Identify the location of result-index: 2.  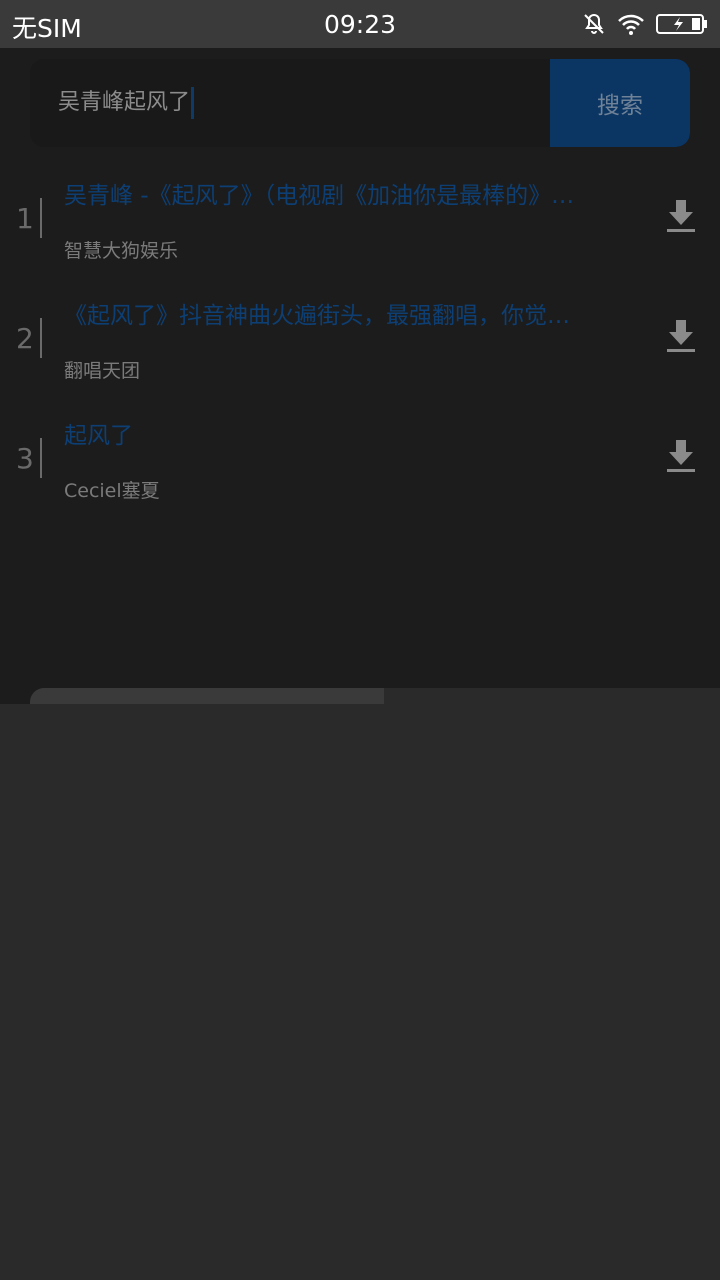
(25, 338).